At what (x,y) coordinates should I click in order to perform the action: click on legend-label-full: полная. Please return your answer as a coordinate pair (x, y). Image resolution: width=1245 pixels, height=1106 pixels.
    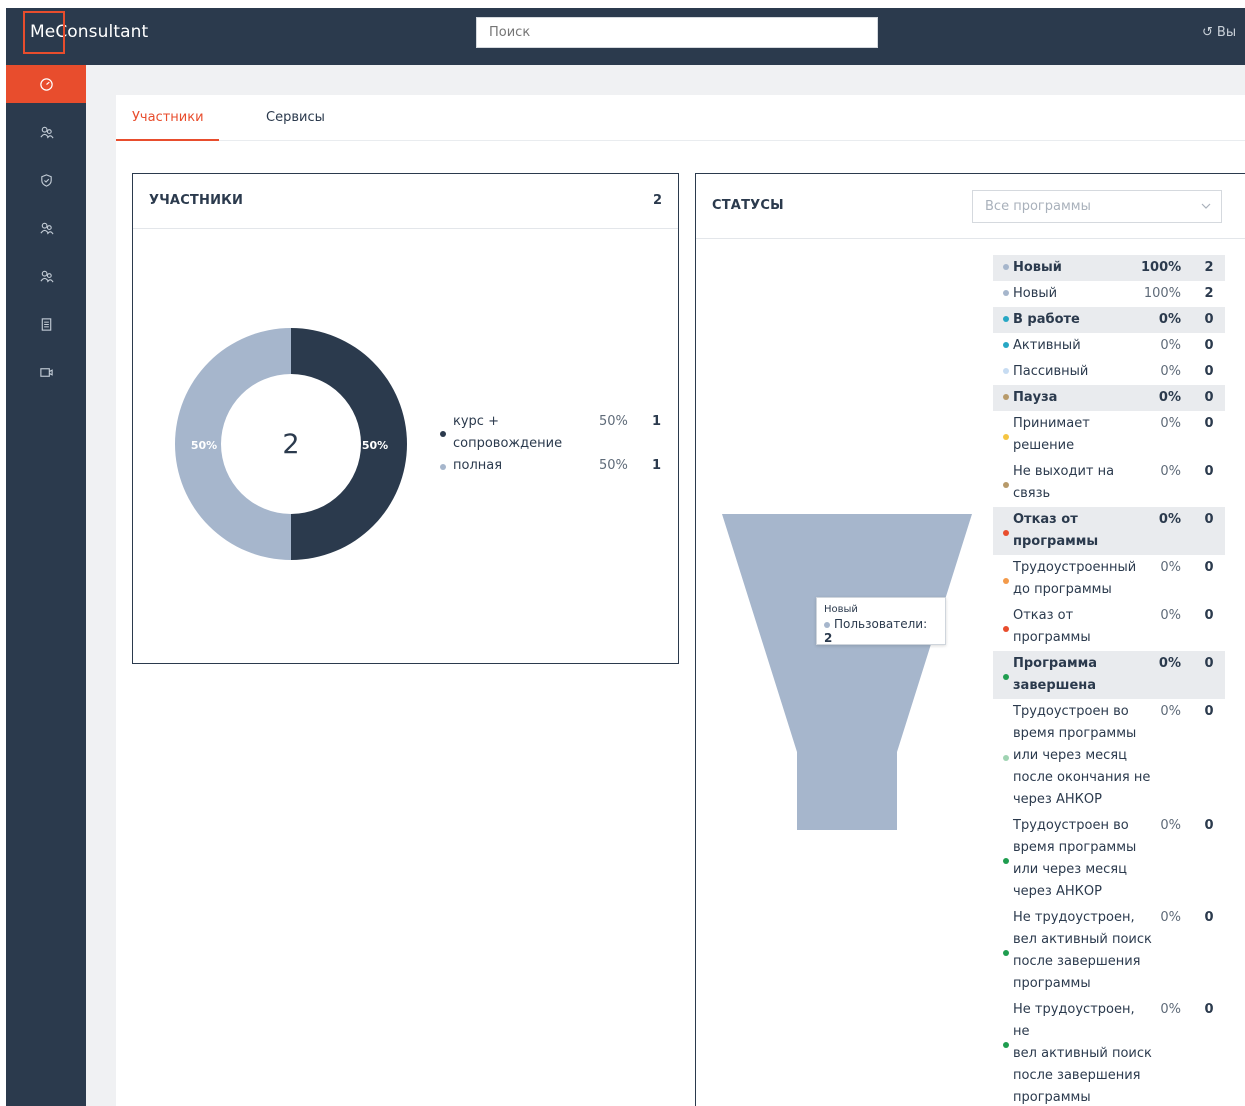
    Looking at the image, I should click on (478, 465).